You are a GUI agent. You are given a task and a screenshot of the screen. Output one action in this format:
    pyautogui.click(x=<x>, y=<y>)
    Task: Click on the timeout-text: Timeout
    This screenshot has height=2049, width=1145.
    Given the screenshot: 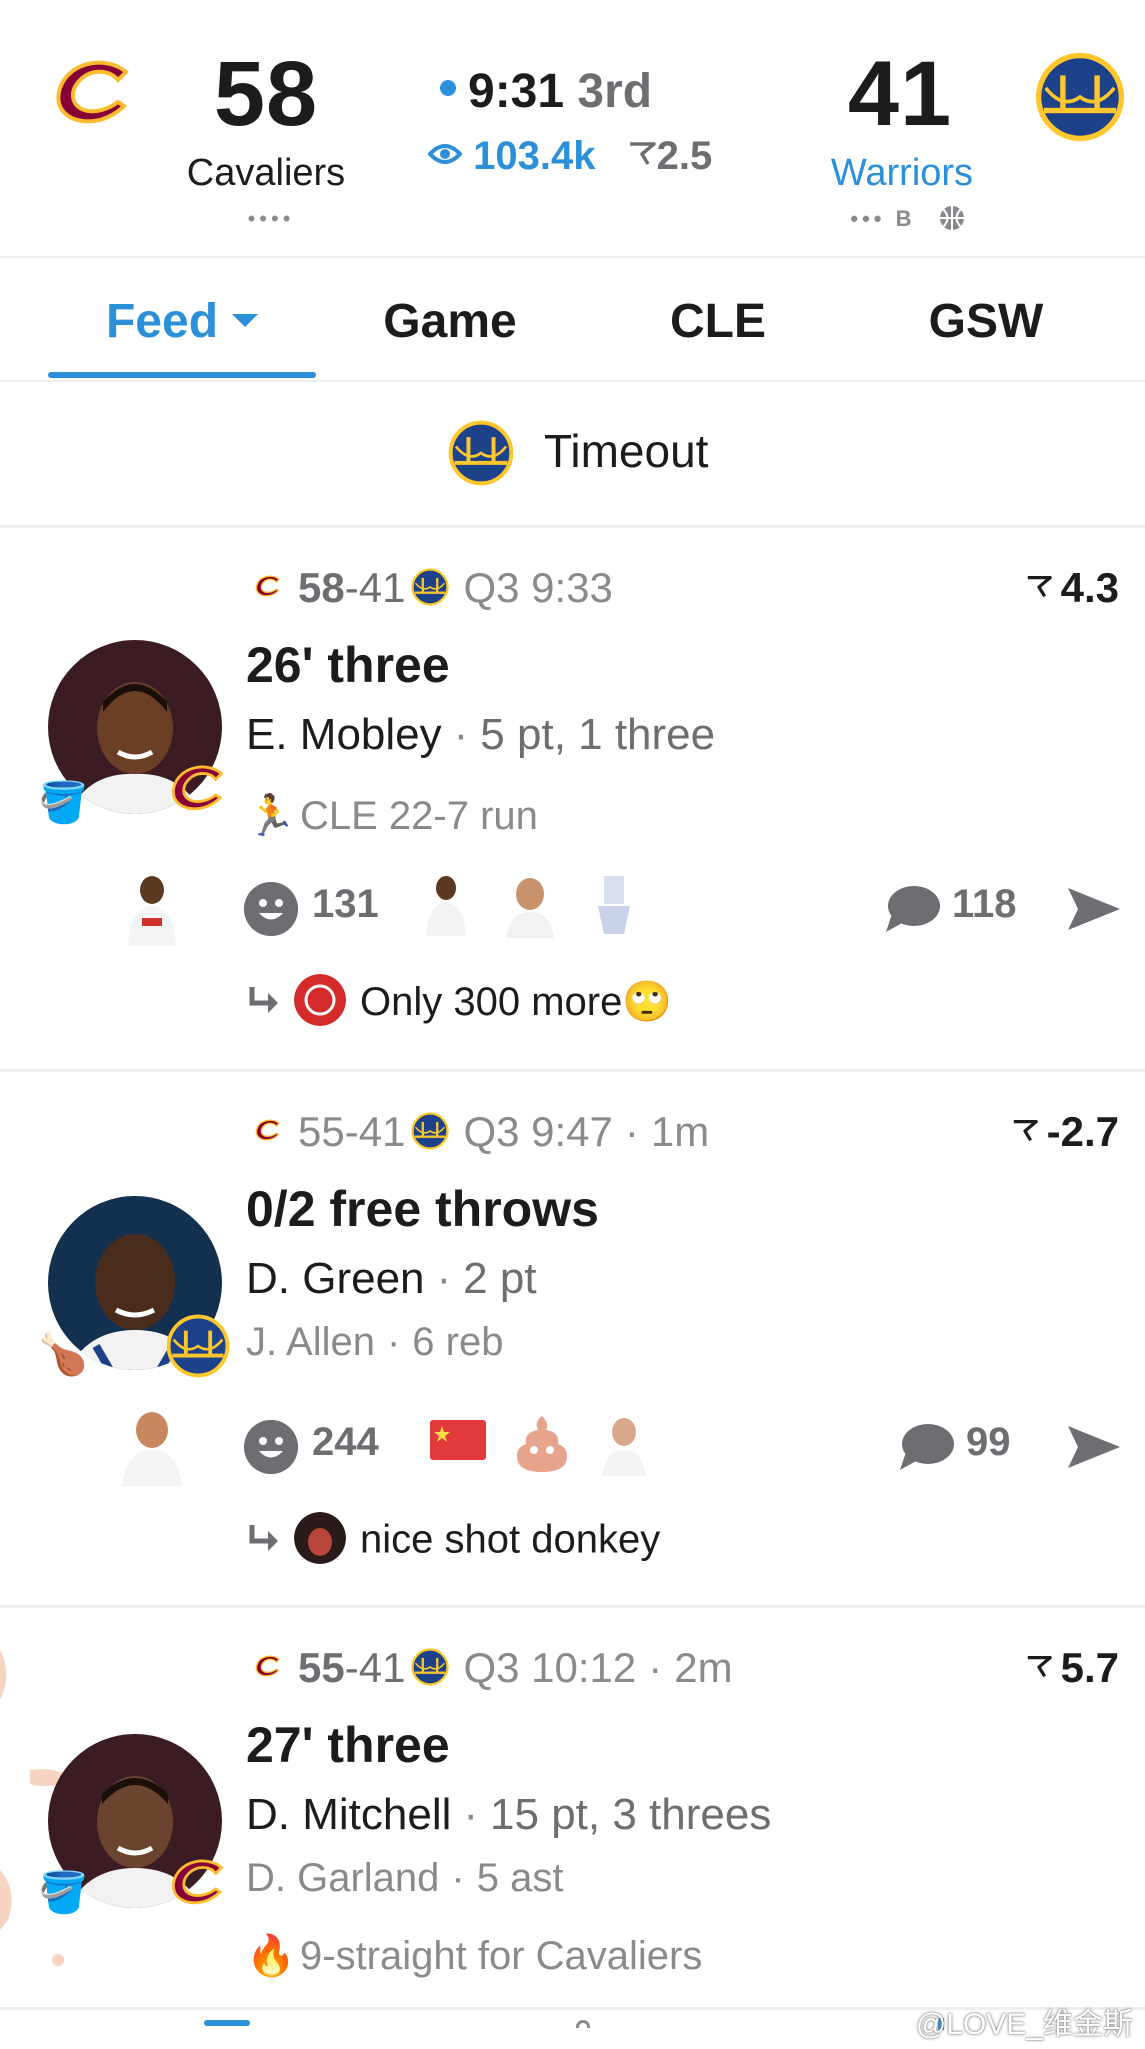 What is the action you would take?
    pyautogui.click(x=626, y=451)
    